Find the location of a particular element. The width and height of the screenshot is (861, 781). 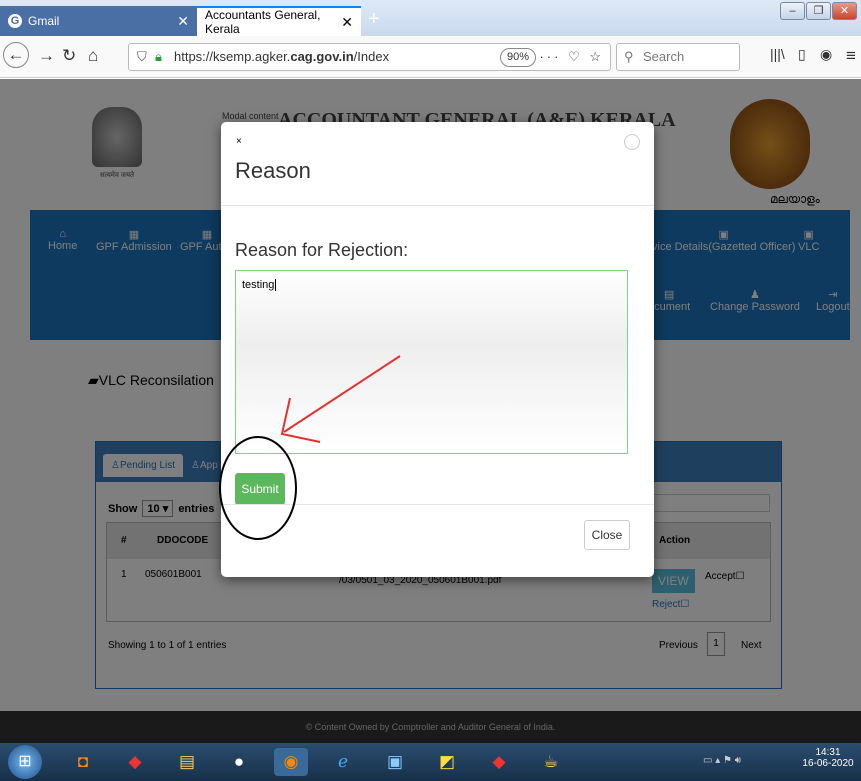

start-button: ⊞ is located at coordinates (25, 762).